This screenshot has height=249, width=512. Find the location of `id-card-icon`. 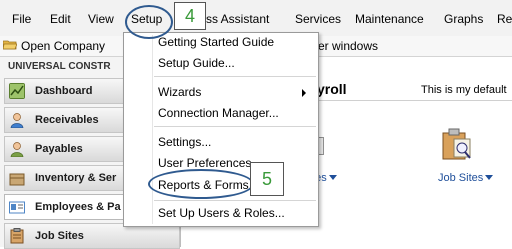

id-card-icon is located at coordinates (17, 207).